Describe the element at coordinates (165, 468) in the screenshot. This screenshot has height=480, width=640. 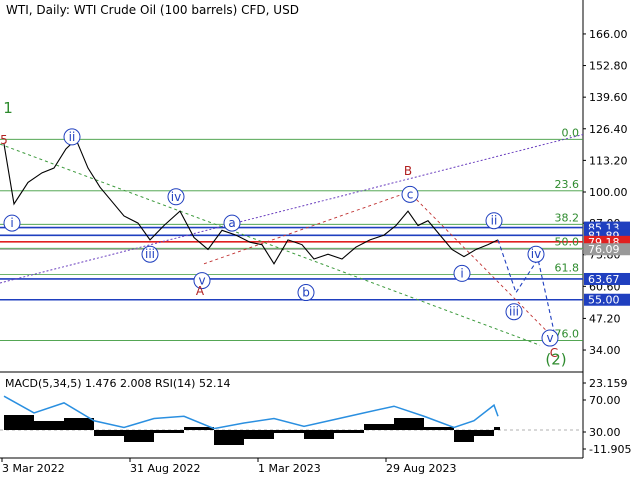
I see `time-tick-label: 31 Aug 2022` at that location.